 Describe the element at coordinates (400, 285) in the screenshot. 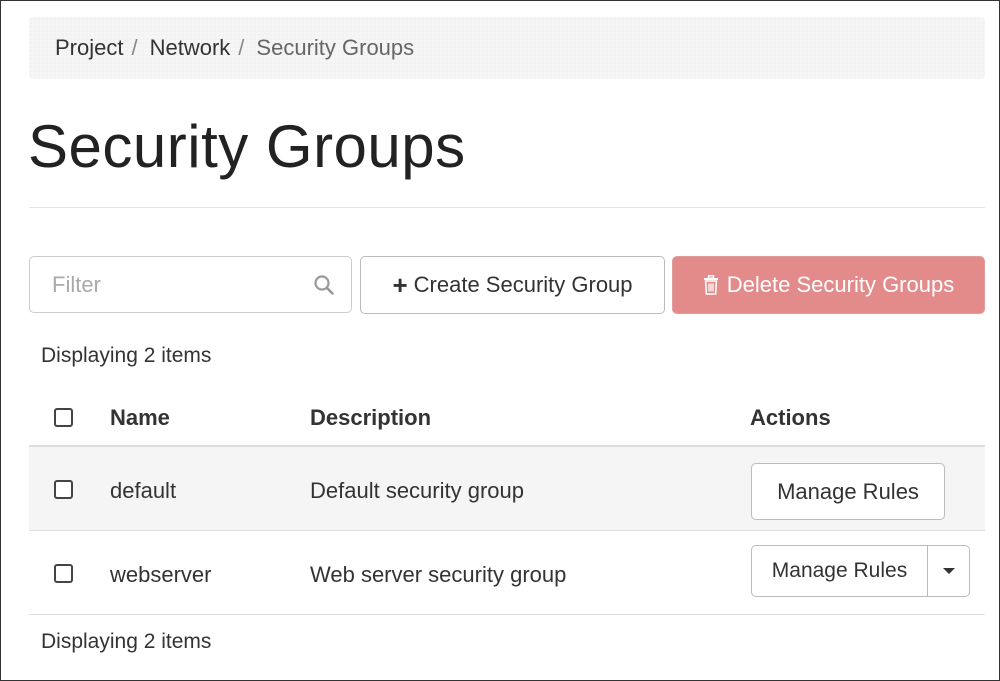

I see `plus-icon: +` at that location.